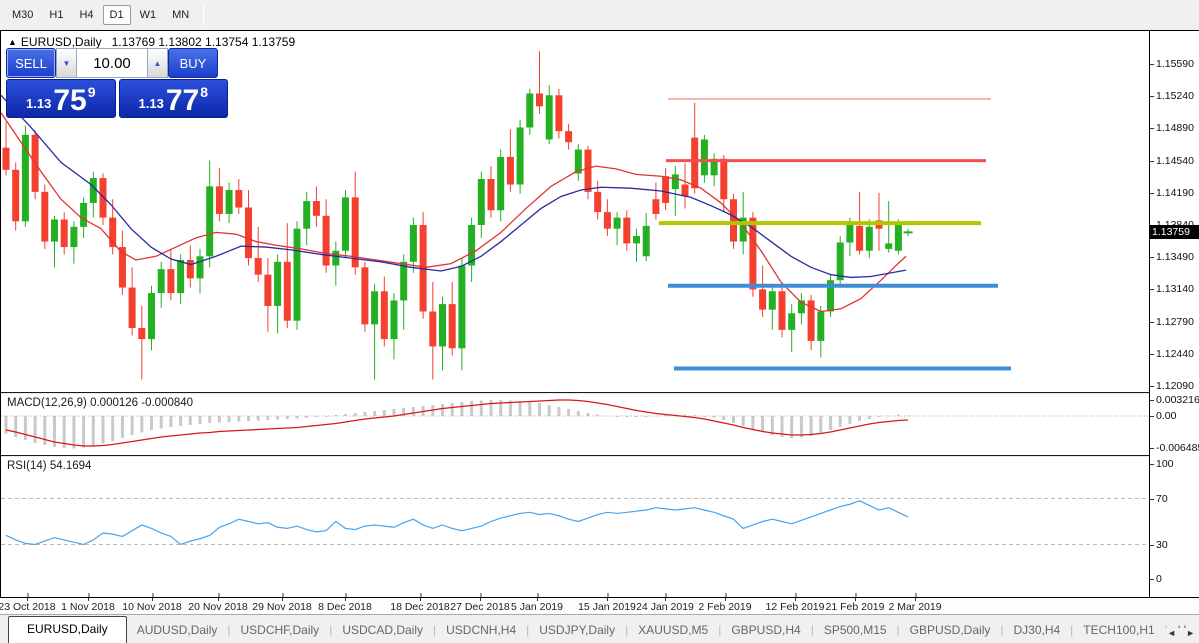 The image size is (1199, 643). I want to click on scale-tick-label: 1.15240, so click(1175, 96).